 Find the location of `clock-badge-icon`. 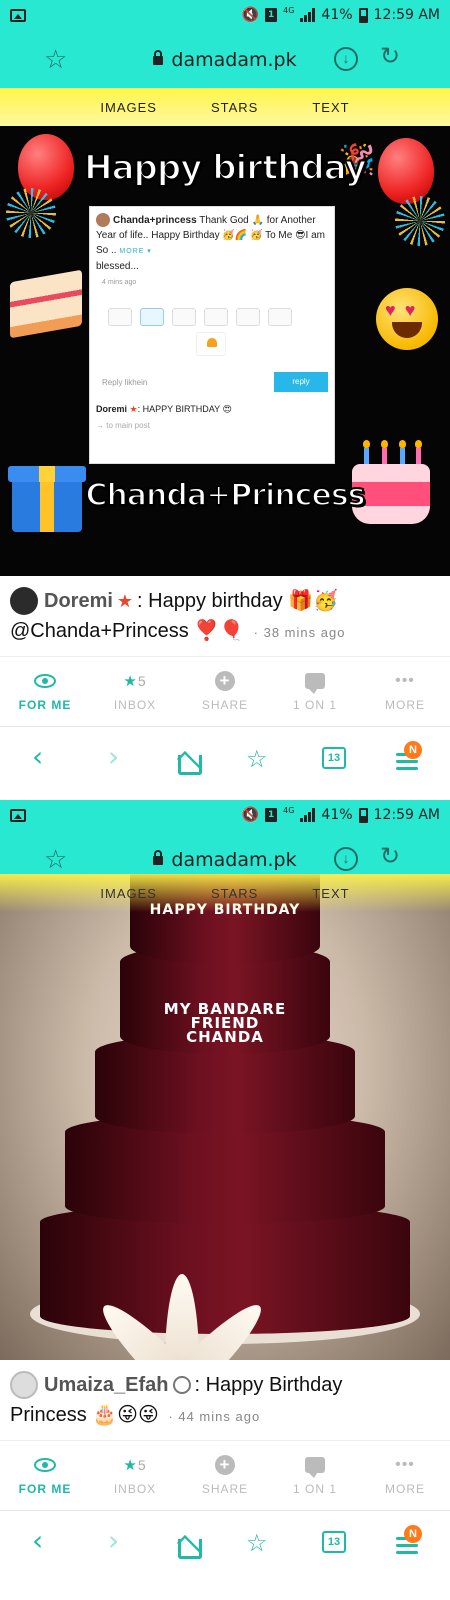

clock-badge-icon is located at coordinates (181, 1385).